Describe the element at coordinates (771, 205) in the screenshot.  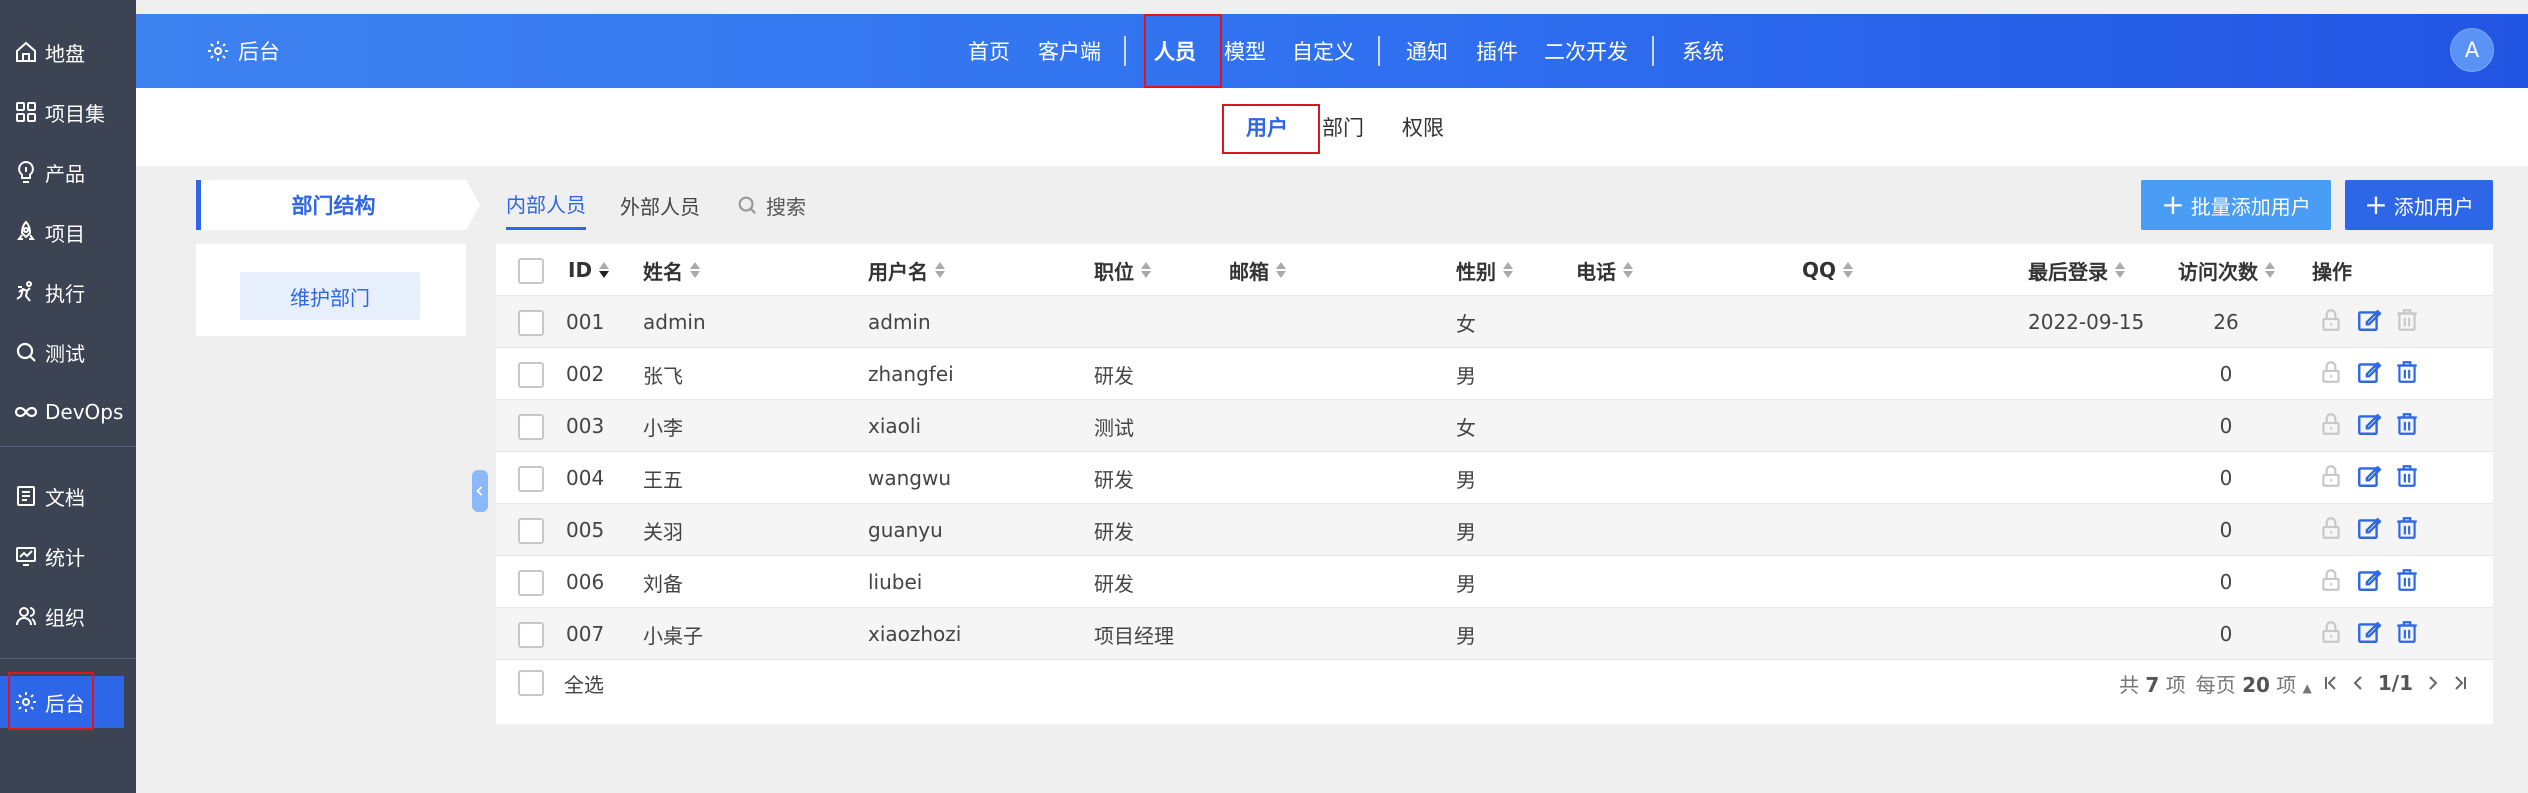
I see `search-button: 搜索` at that location.